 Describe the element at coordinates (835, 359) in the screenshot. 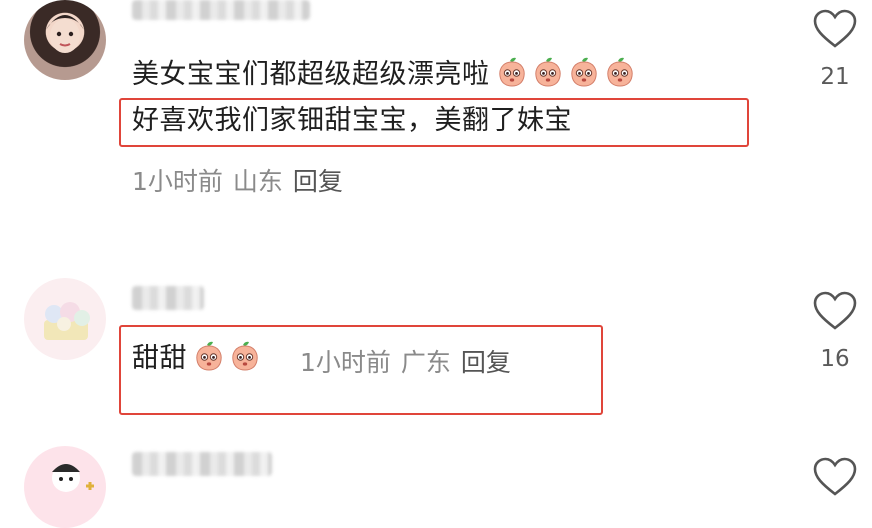

I see `like-count: 16` at that location.